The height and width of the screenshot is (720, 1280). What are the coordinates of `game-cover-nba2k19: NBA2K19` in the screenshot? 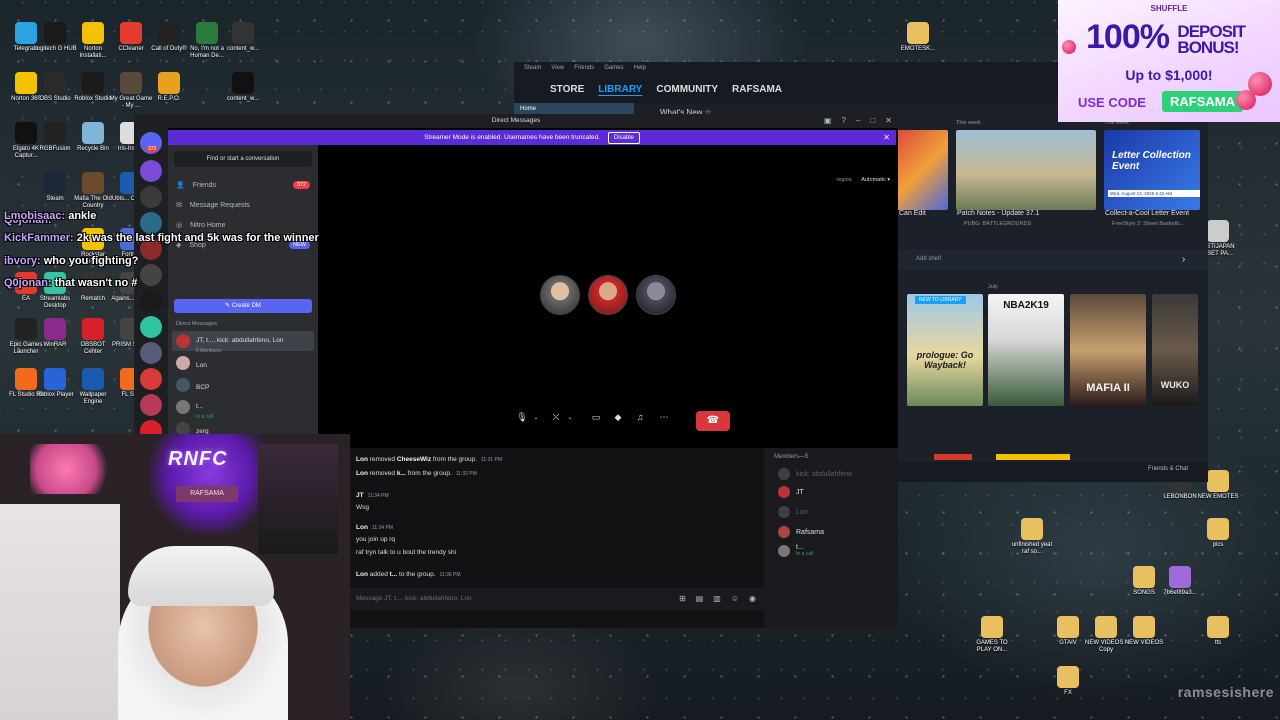 It's located at (1026, 350).